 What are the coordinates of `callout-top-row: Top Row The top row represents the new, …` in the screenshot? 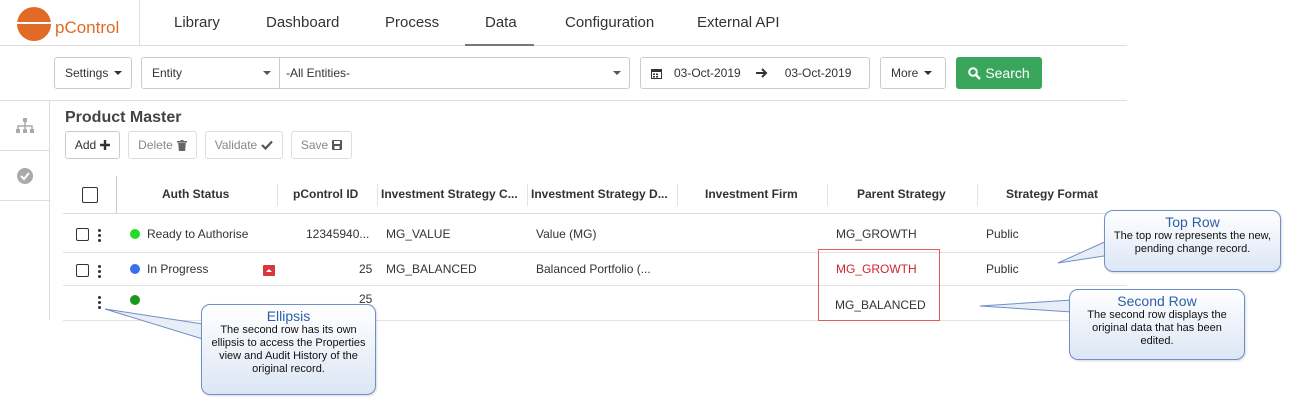 It's located at (1192, 241).